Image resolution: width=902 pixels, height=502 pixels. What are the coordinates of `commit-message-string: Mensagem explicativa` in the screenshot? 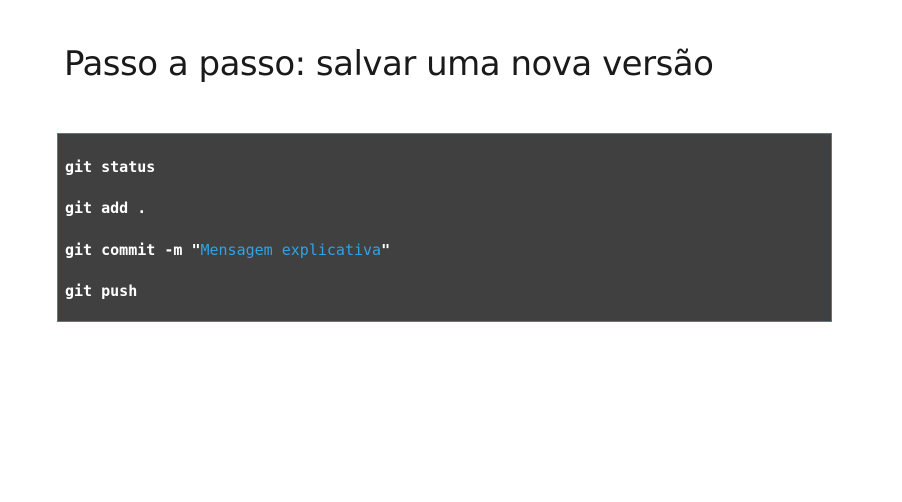 It's located at (291, 250).